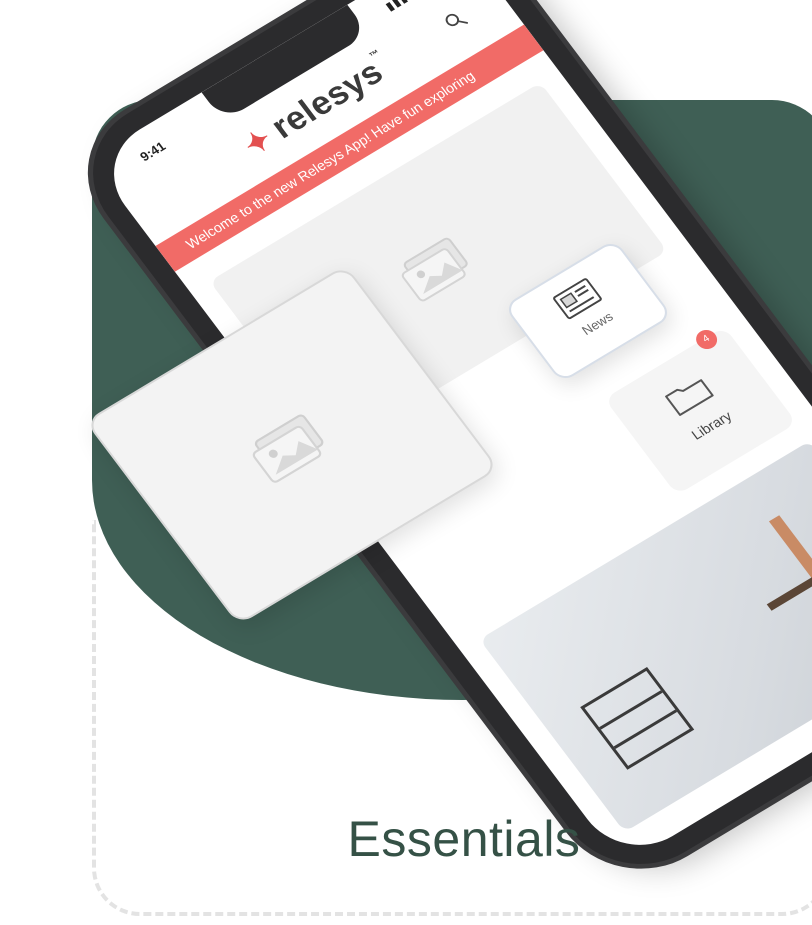  I want to click on folder-icon, so click(689, 397).